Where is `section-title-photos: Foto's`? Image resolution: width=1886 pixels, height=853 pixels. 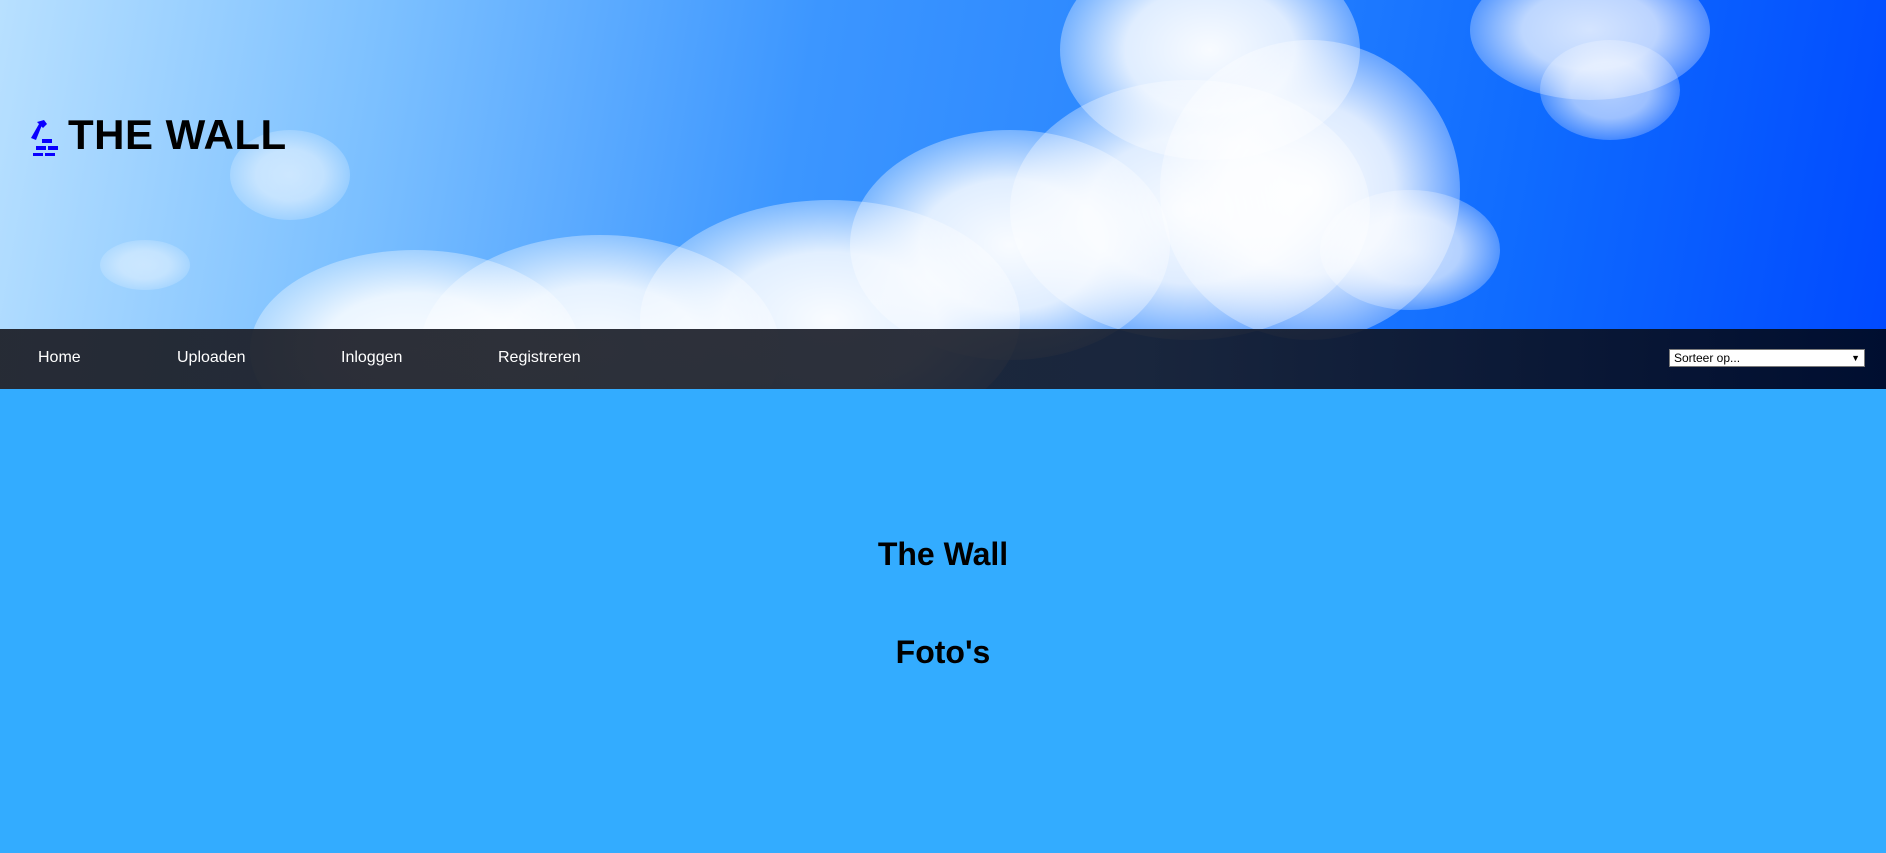 section-title-photos: Foto's is located at coordinates (943, 652).